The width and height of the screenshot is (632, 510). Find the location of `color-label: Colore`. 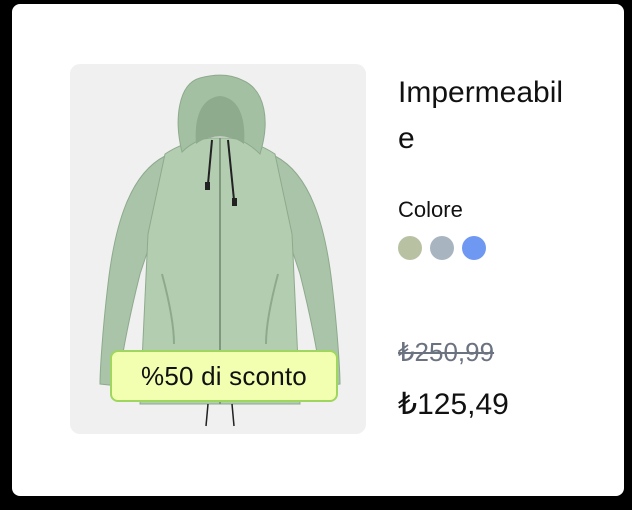

color-label: Colore is located at coordinates (430, 209).